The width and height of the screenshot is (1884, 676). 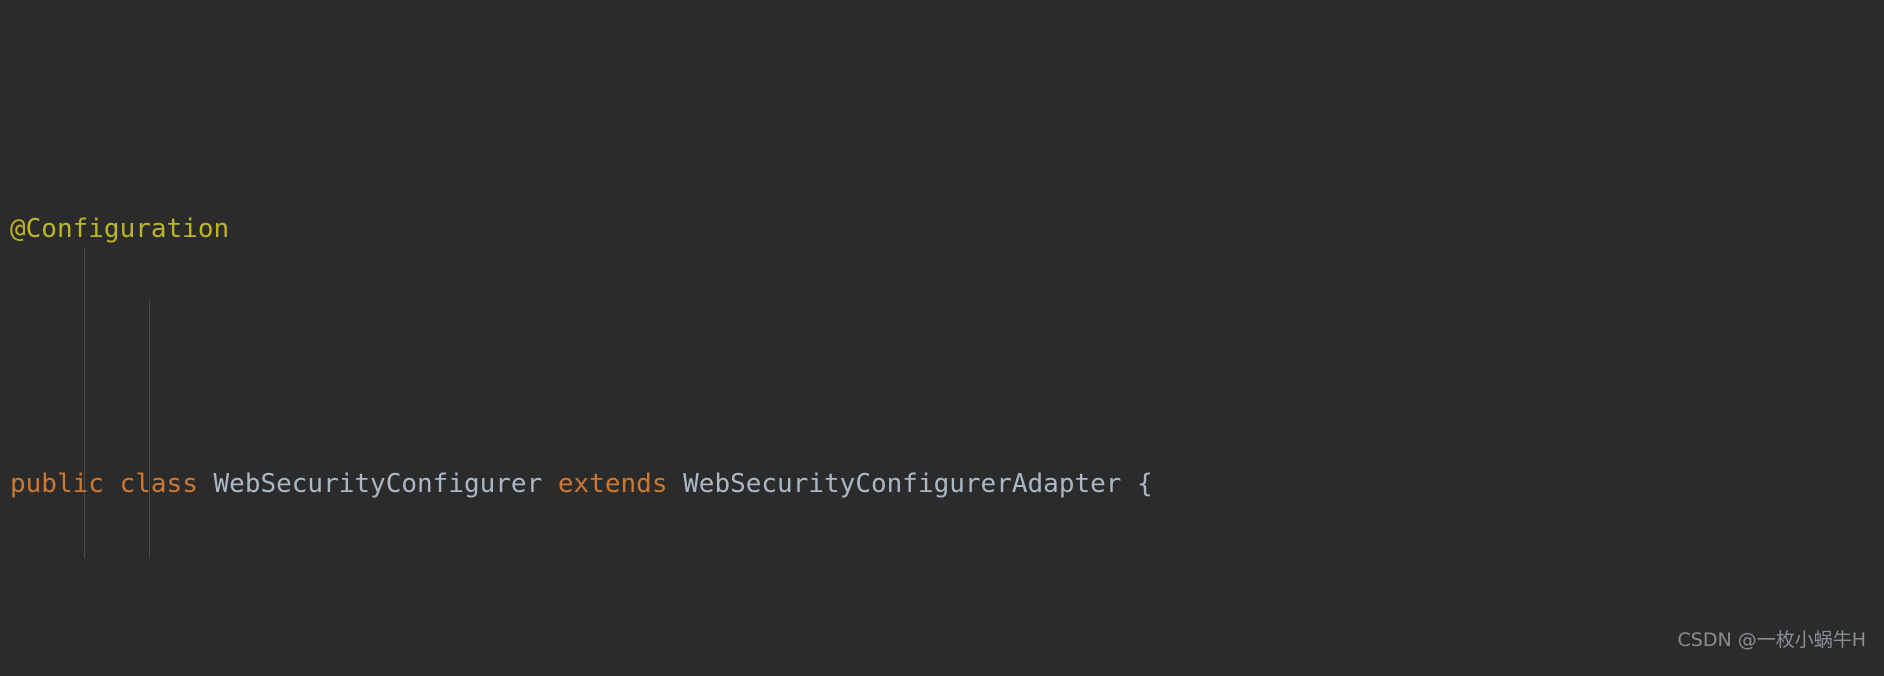 I want to click on csdn-watermark: CSDN @一枚小蜗牛H, so click(x=1772, y=640).